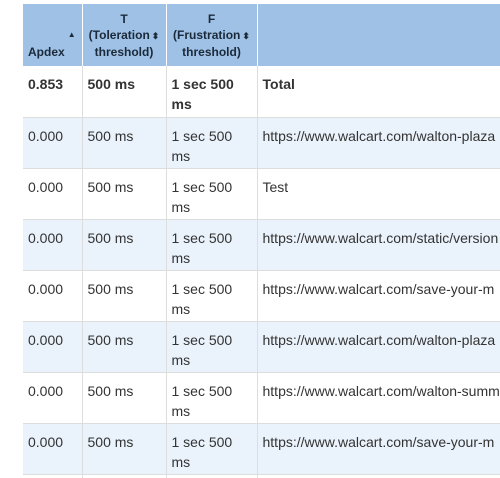 This screenshot has width=500, height=478. I want to click on header-f-letter: F, so click(211, 19).